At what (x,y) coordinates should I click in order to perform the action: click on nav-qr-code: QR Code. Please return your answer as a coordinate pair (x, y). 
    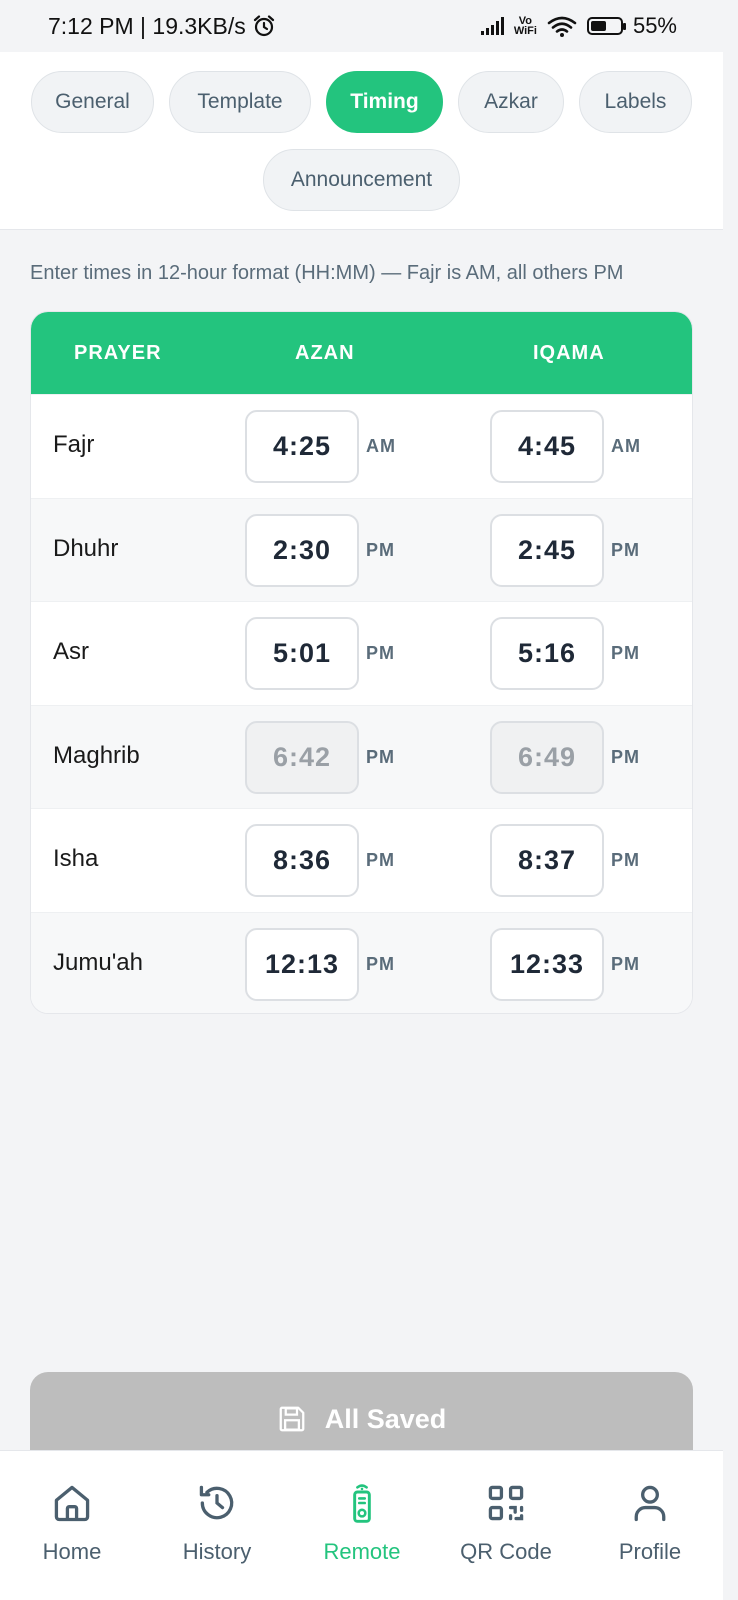
    Looking at the image, I should click on (506, 1523).